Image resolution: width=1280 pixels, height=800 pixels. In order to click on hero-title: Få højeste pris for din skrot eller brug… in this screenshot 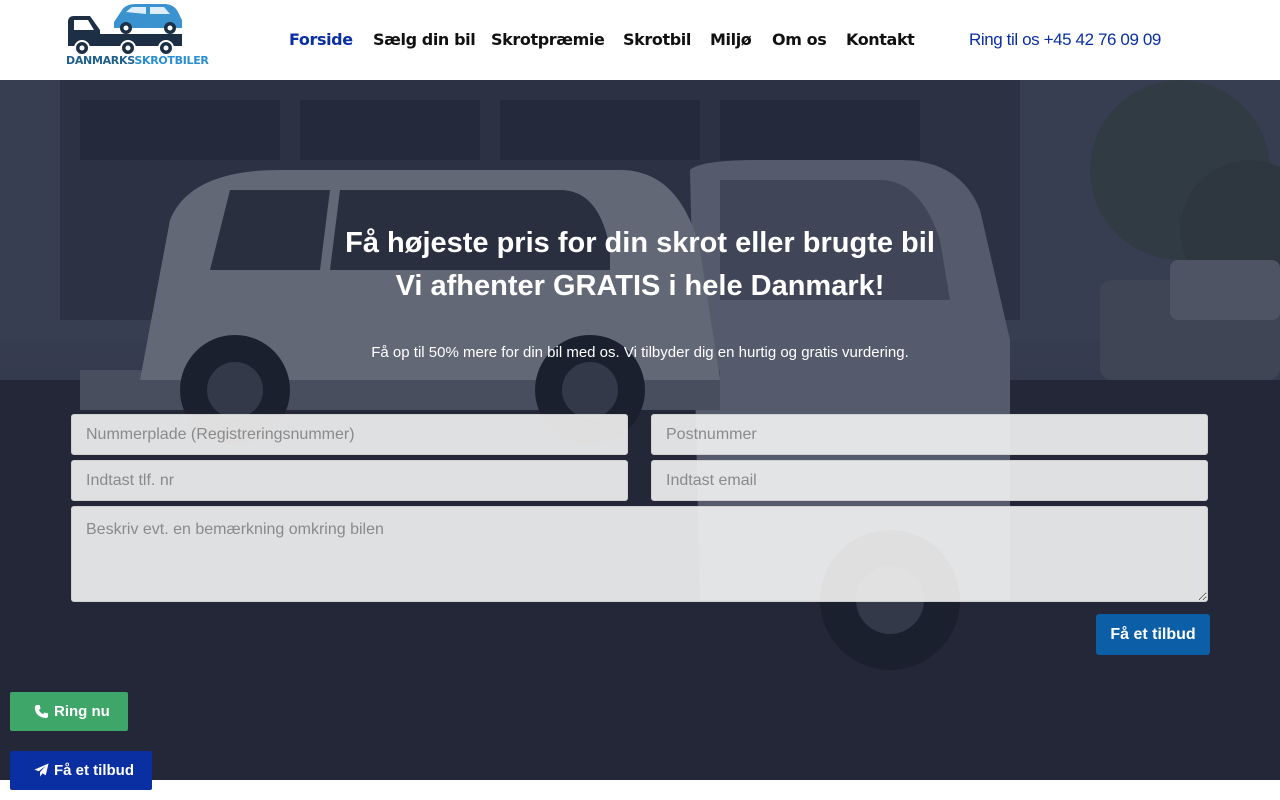, I will do `click(640, 265)`.